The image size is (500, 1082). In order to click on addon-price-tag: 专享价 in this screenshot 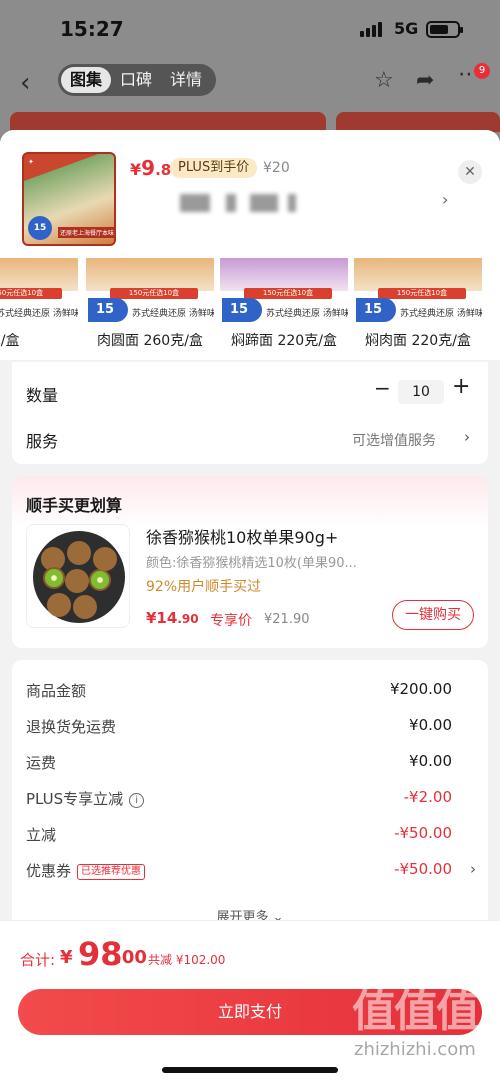, I will do `click(231, 621)`.